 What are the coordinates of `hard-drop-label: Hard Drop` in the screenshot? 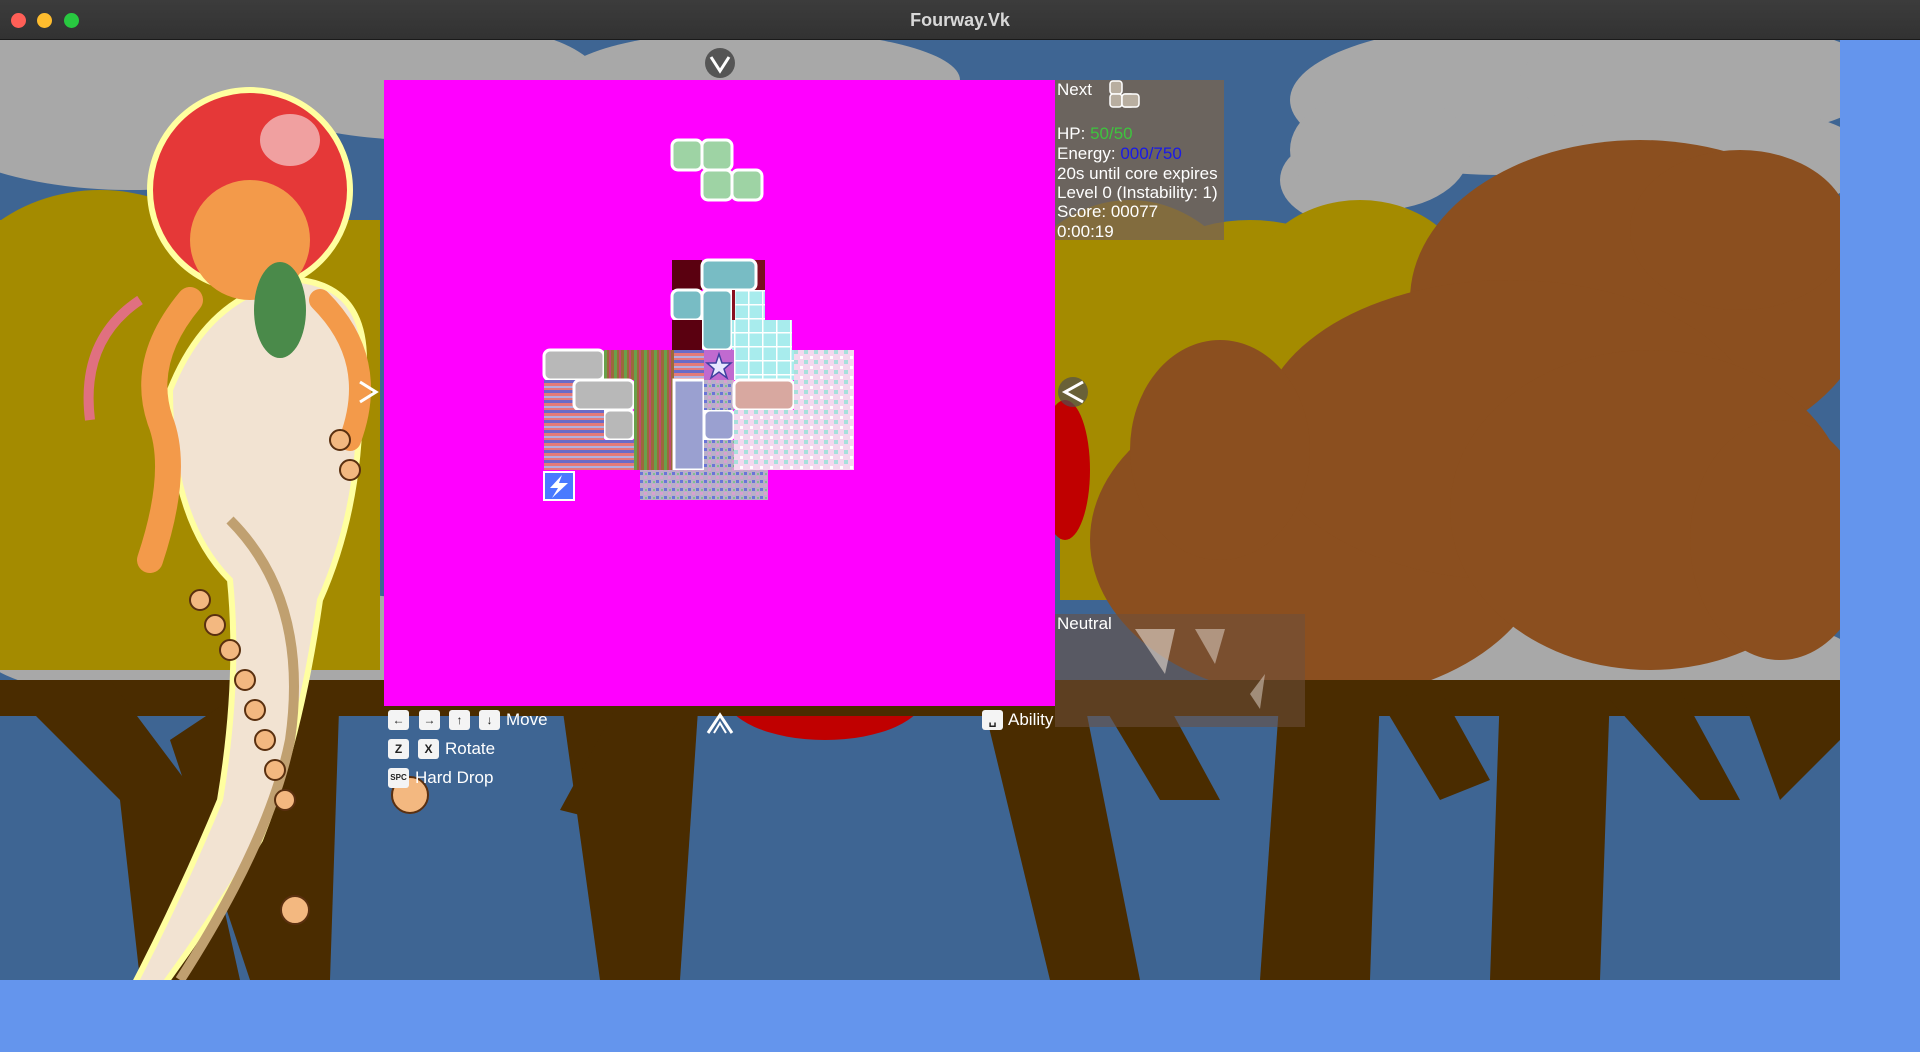 It's located at (454, 777).